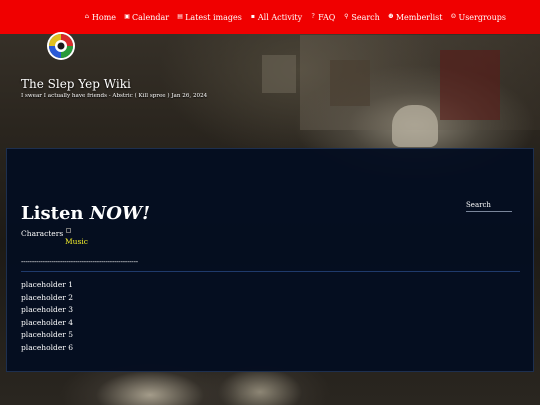 This screenshot has height=405, width=540. Describe the element at coordinates (87, 16) in the screenshot. I see `home-icon: ⌂` at that location.